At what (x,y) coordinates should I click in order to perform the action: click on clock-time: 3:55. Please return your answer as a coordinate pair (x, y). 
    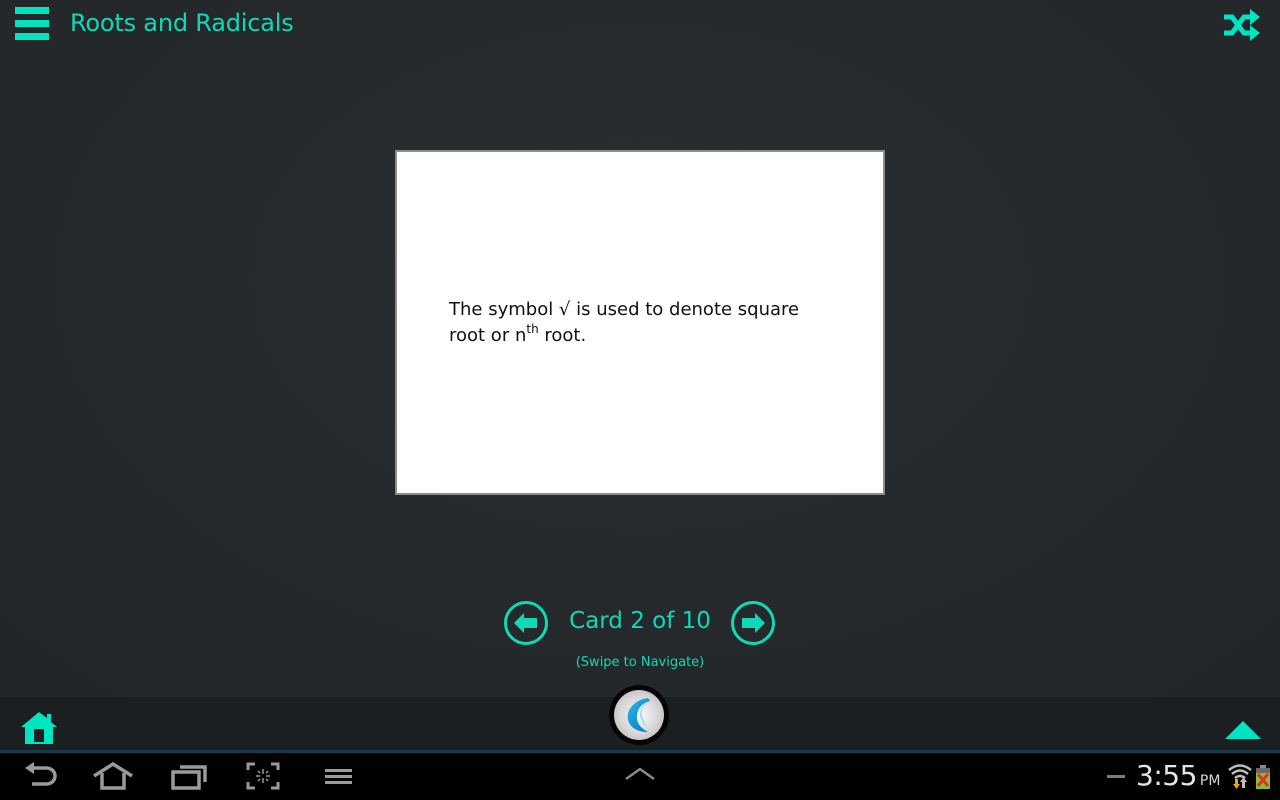
    Looking at the image, I should click on (1166, 775).